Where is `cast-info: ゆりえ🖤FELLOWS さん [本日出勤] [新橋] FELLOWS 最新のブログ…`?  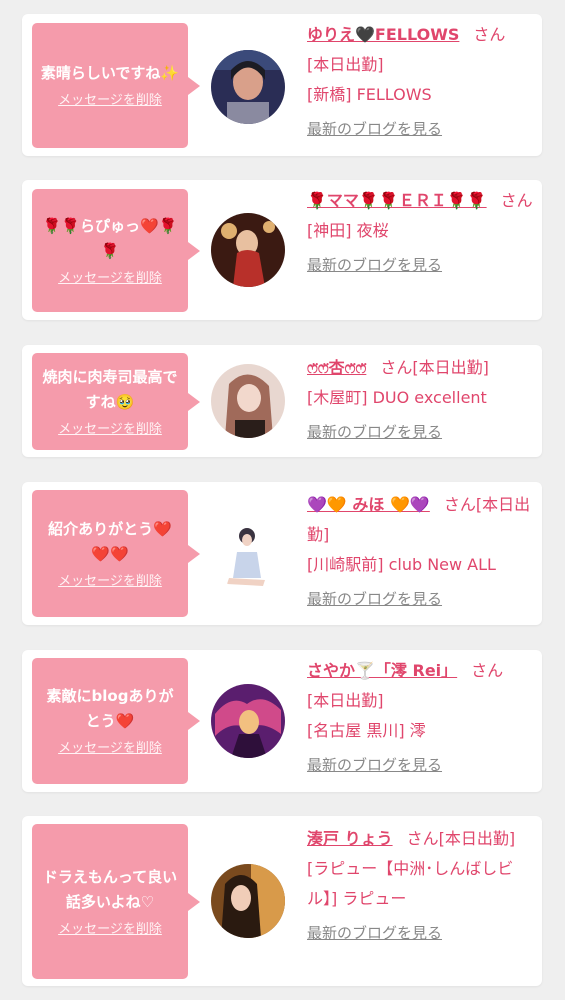
cast-info: ゆりえ🖤FELLOWS さん [本日出勤] [新橋] FELLOWS 最新のブログ… is located at coordinates (422, 82).